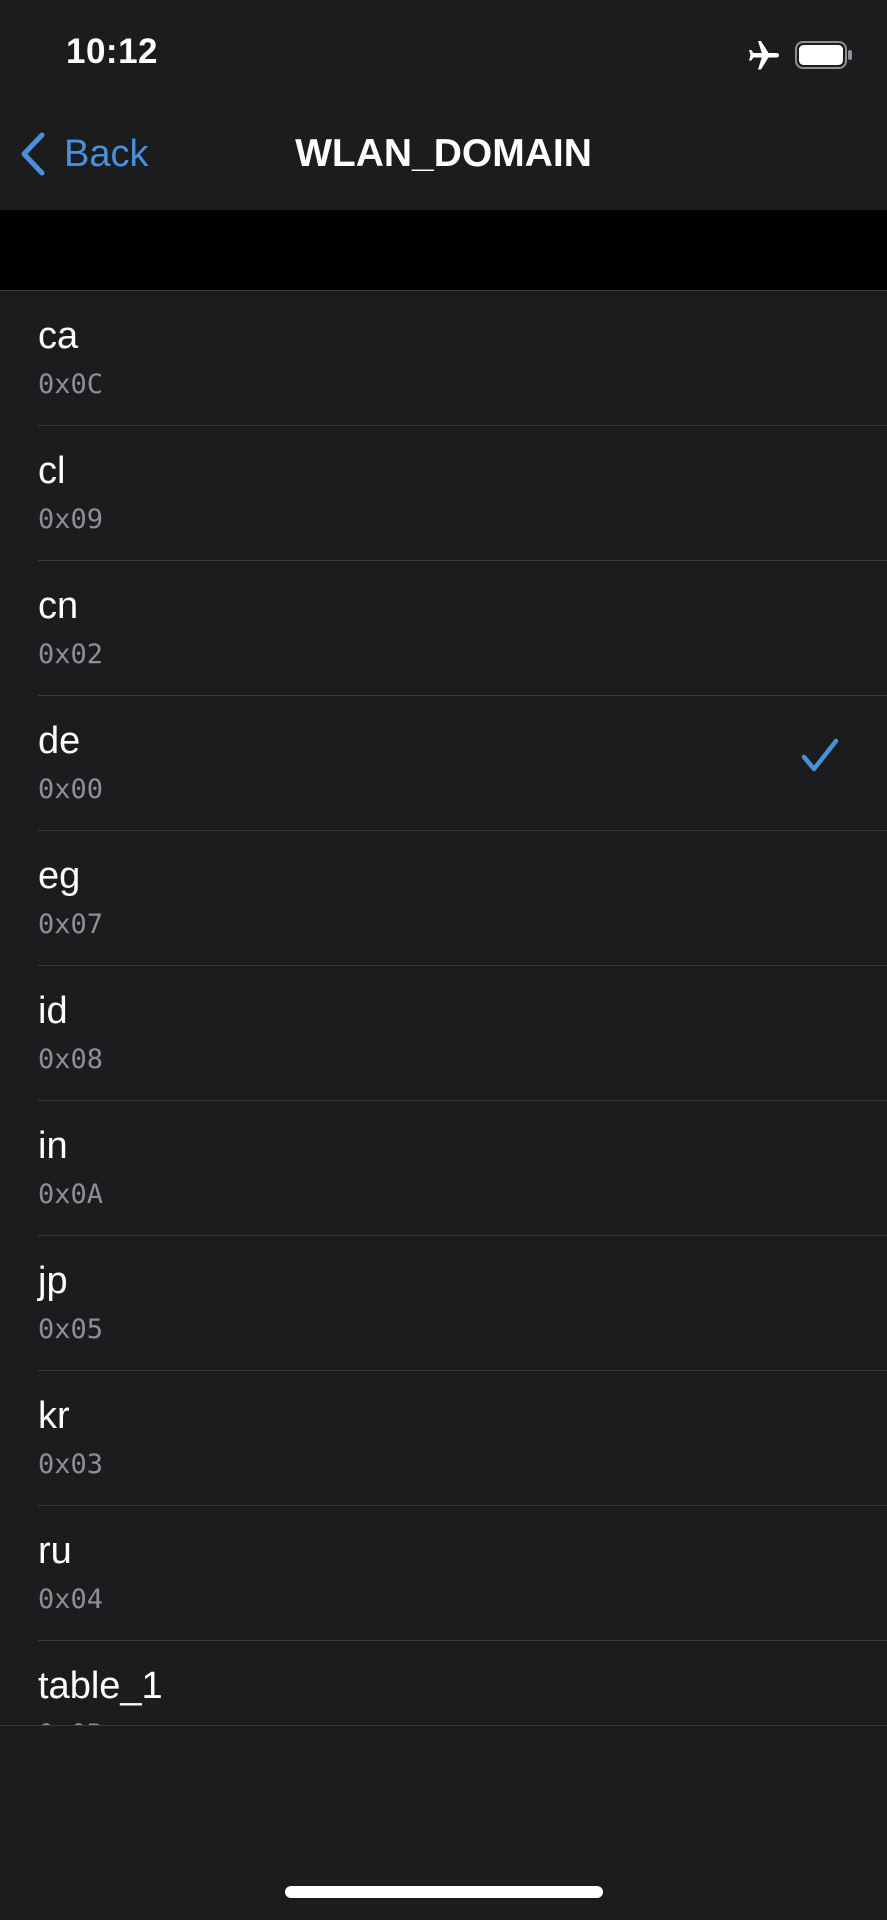  What do you see at coordinates (71, 654) in the screenshot?
I see `list-item-code: 0x02` at bounding box center [71, 654].